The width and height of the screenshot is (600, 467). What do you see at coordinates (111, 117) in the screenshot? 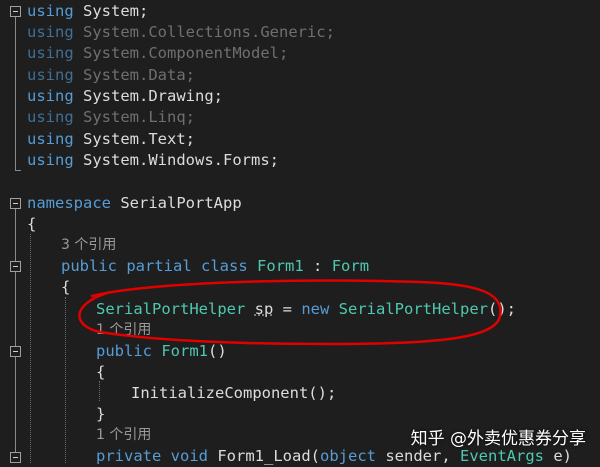
I see `code-line-using-6: using System.Linq;` at bounding box center [111, 117].